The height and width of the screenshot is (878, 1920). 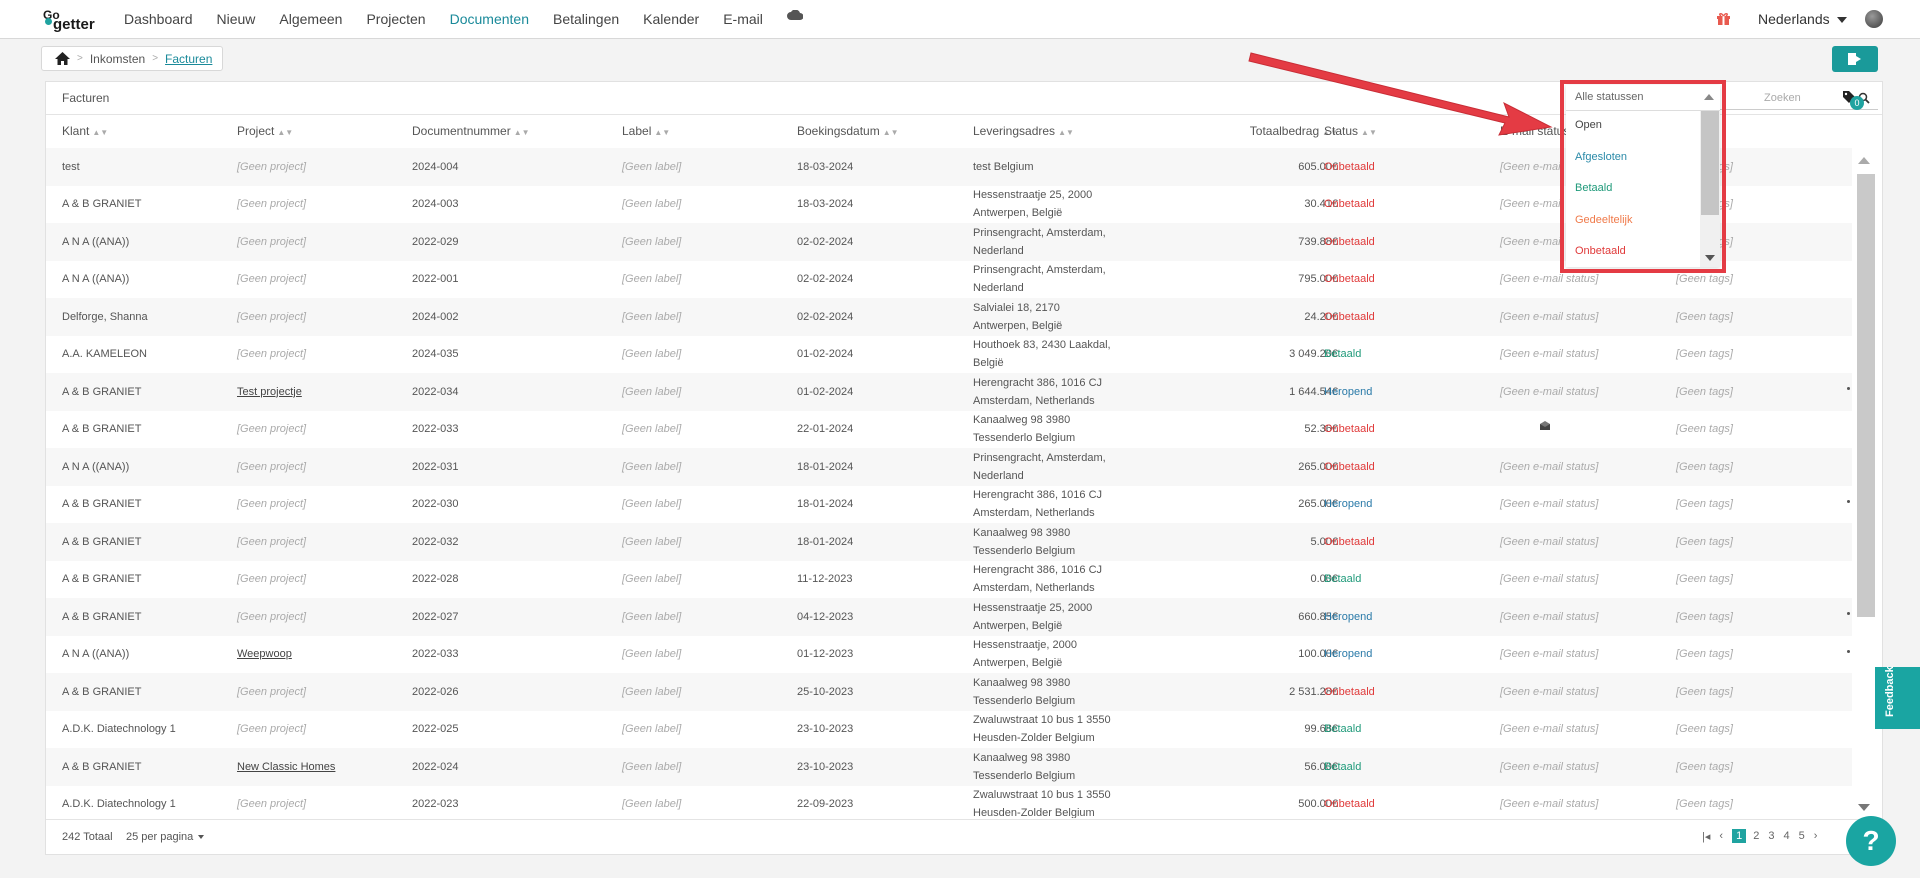 I want to click on cell-documentnummer: 2024-002, so click(x=435, y=317).